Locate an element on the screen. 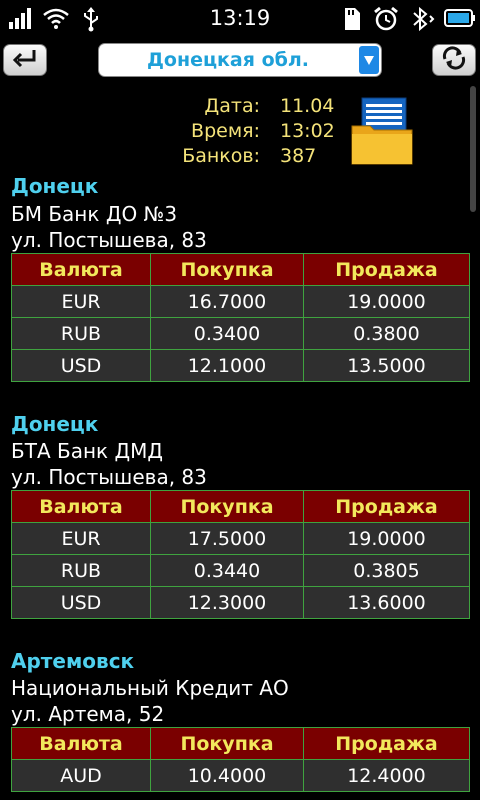  sell-cell: 13.6000 is located at coordinates (386, 602).